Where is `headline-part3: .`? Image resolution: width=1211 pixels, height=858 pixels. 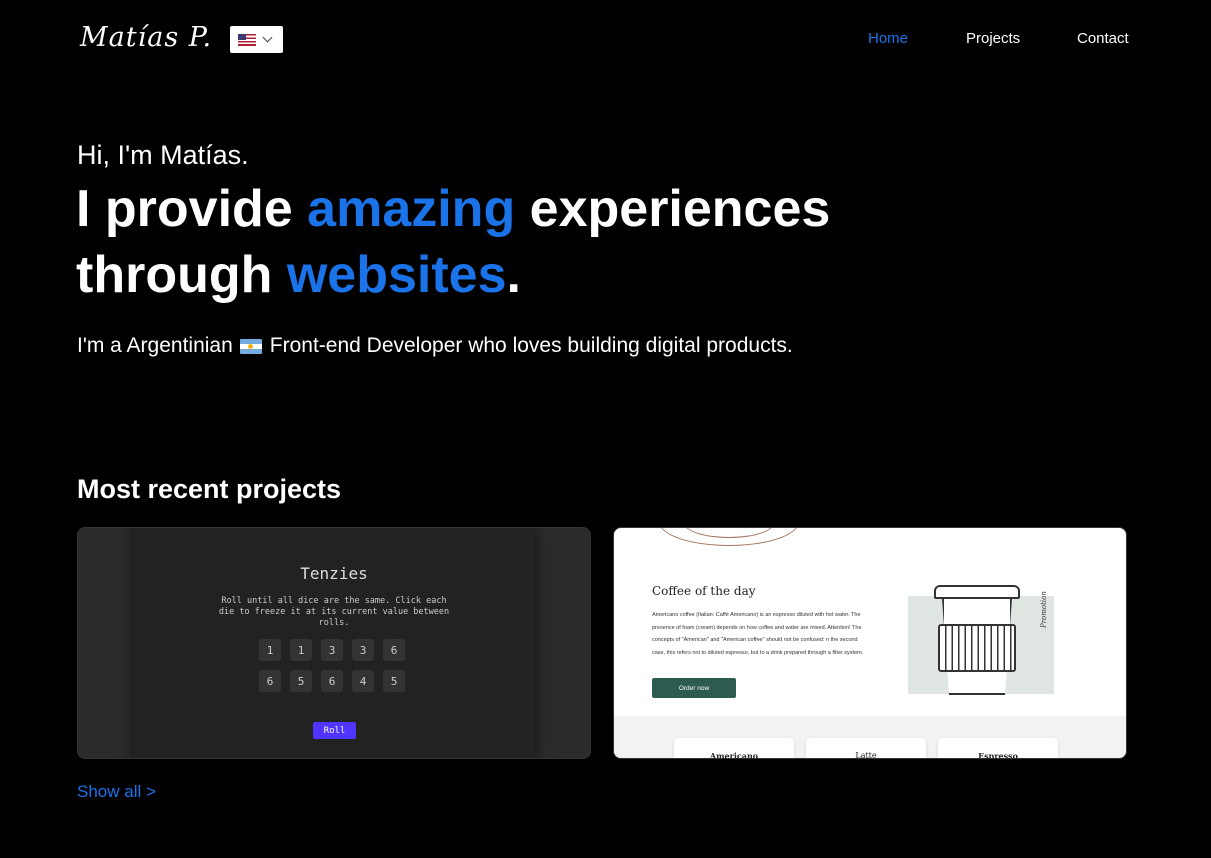 headline-part3: . is located at coordinates (513, 275).